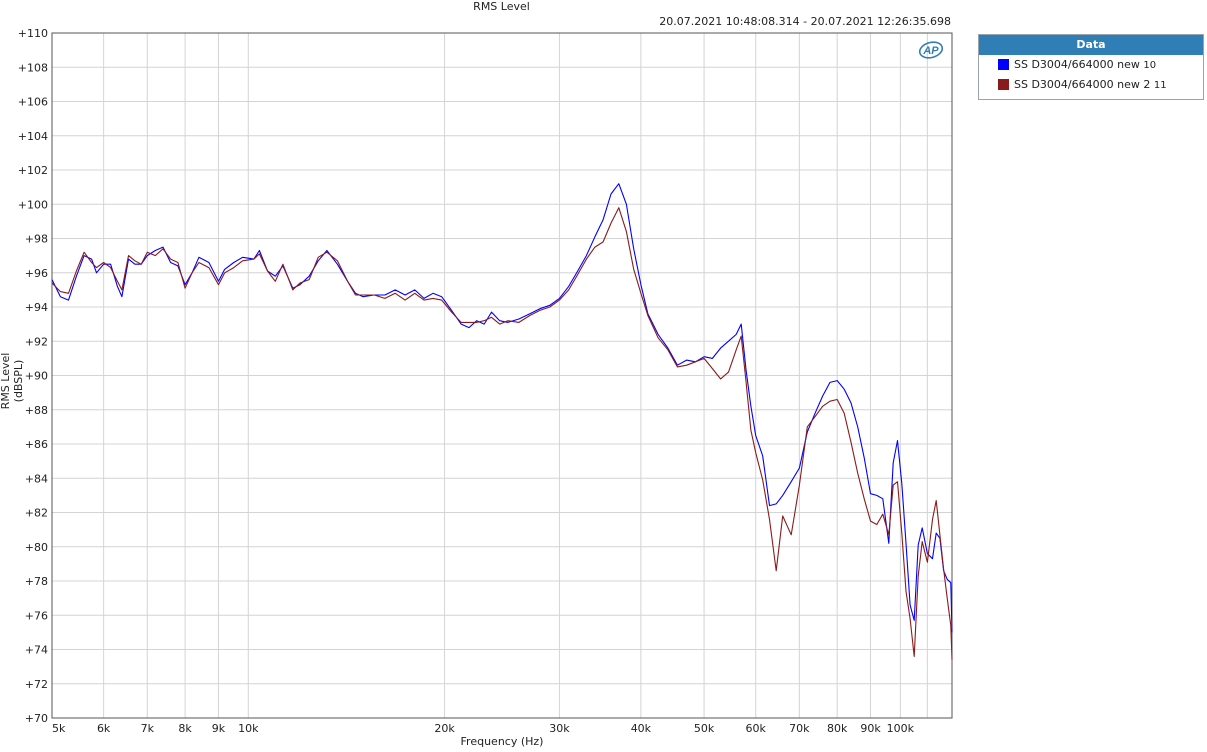 This screenshot has height=752, width=1207. What do you see at coordinates (33, 67) in the screenshot?
I see `y-tick-label: +108` at bounding box center [33, 67].